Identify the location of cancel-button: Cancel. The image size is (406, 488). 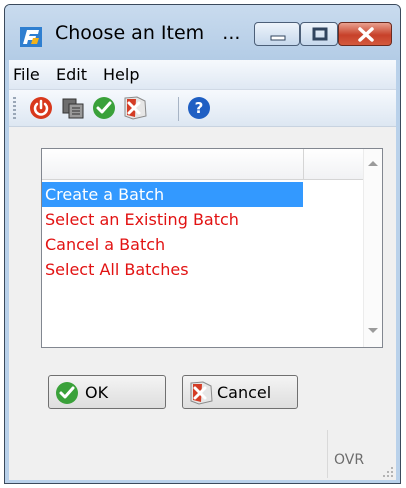
(240, 392).